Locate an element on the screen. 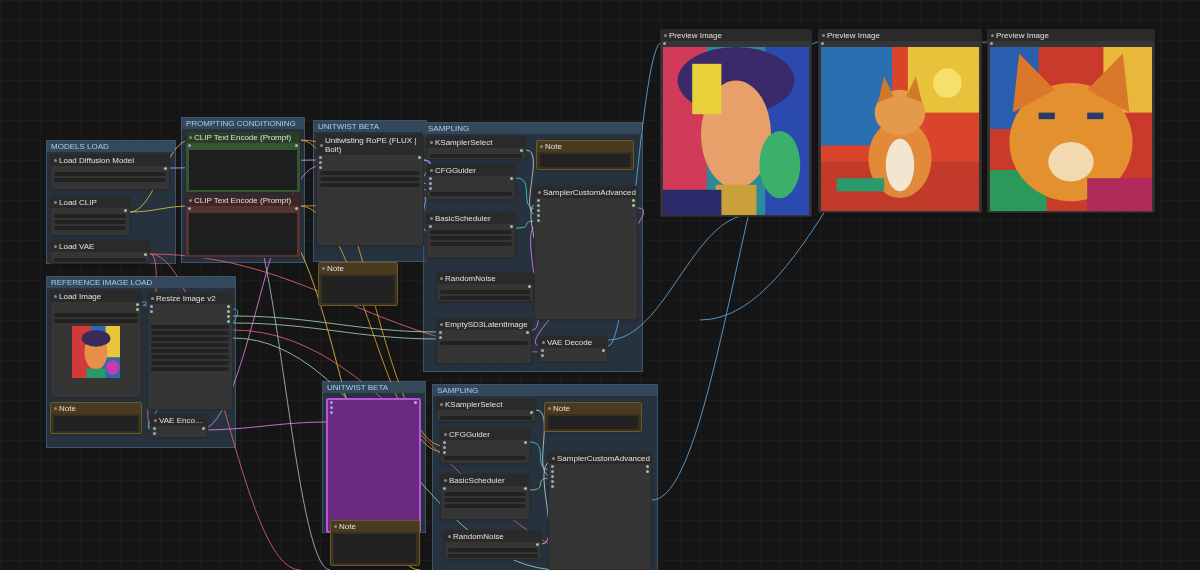  node-title: EmptySD3LatentImage is located at coordinates (486, 324).